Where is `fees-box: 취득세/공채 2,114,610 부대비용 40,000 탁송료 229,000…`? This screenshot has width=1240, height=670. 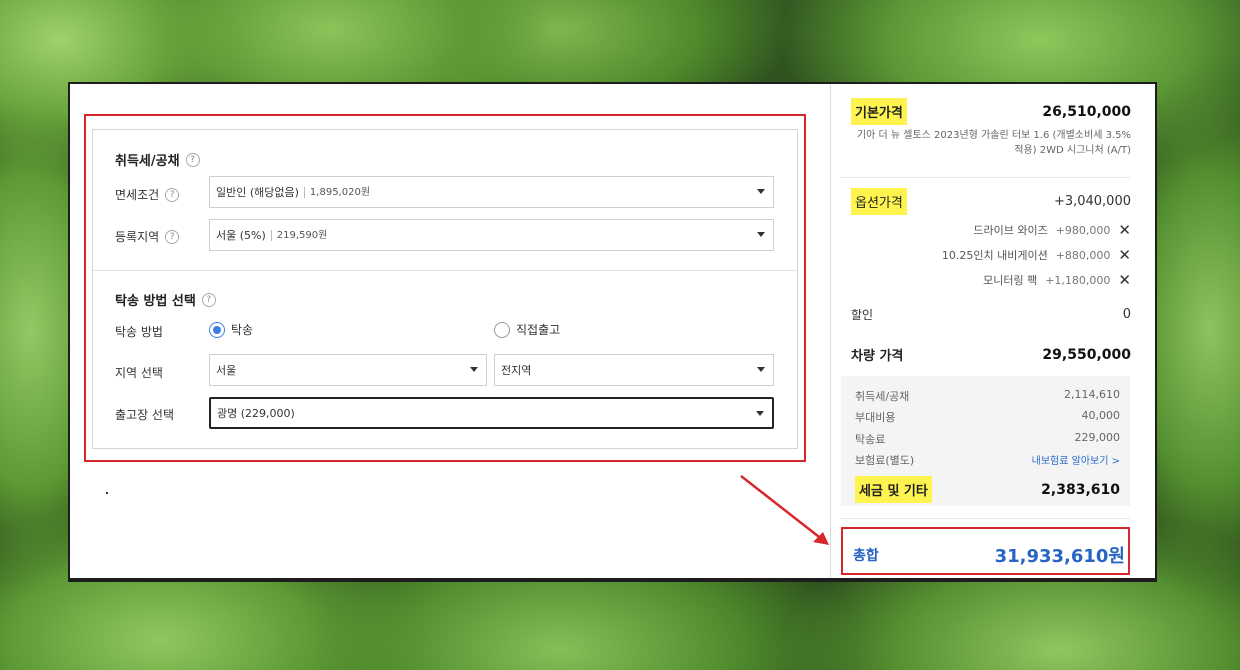
fees-box: 취득세/공채 2,114,610 부대비용 40,000 탁송료 229,000… is located at coordinates (985, 441).